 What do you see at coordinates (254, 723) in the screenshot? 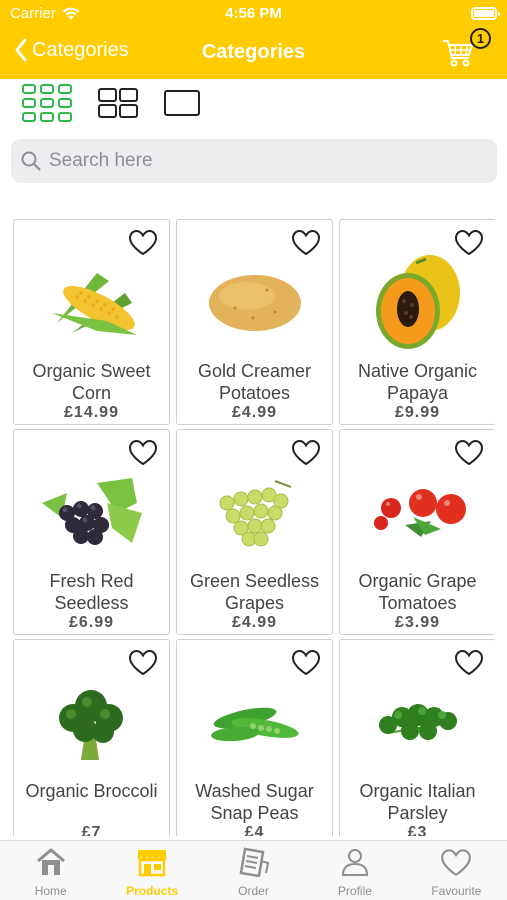
I see `peas-image` at bounding box center [254, 723].